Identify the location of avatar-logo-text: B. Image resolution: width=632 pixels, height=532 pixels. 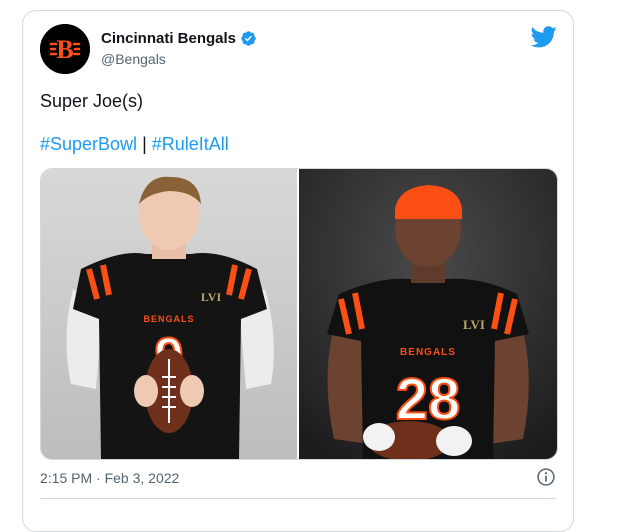
(64, 49).